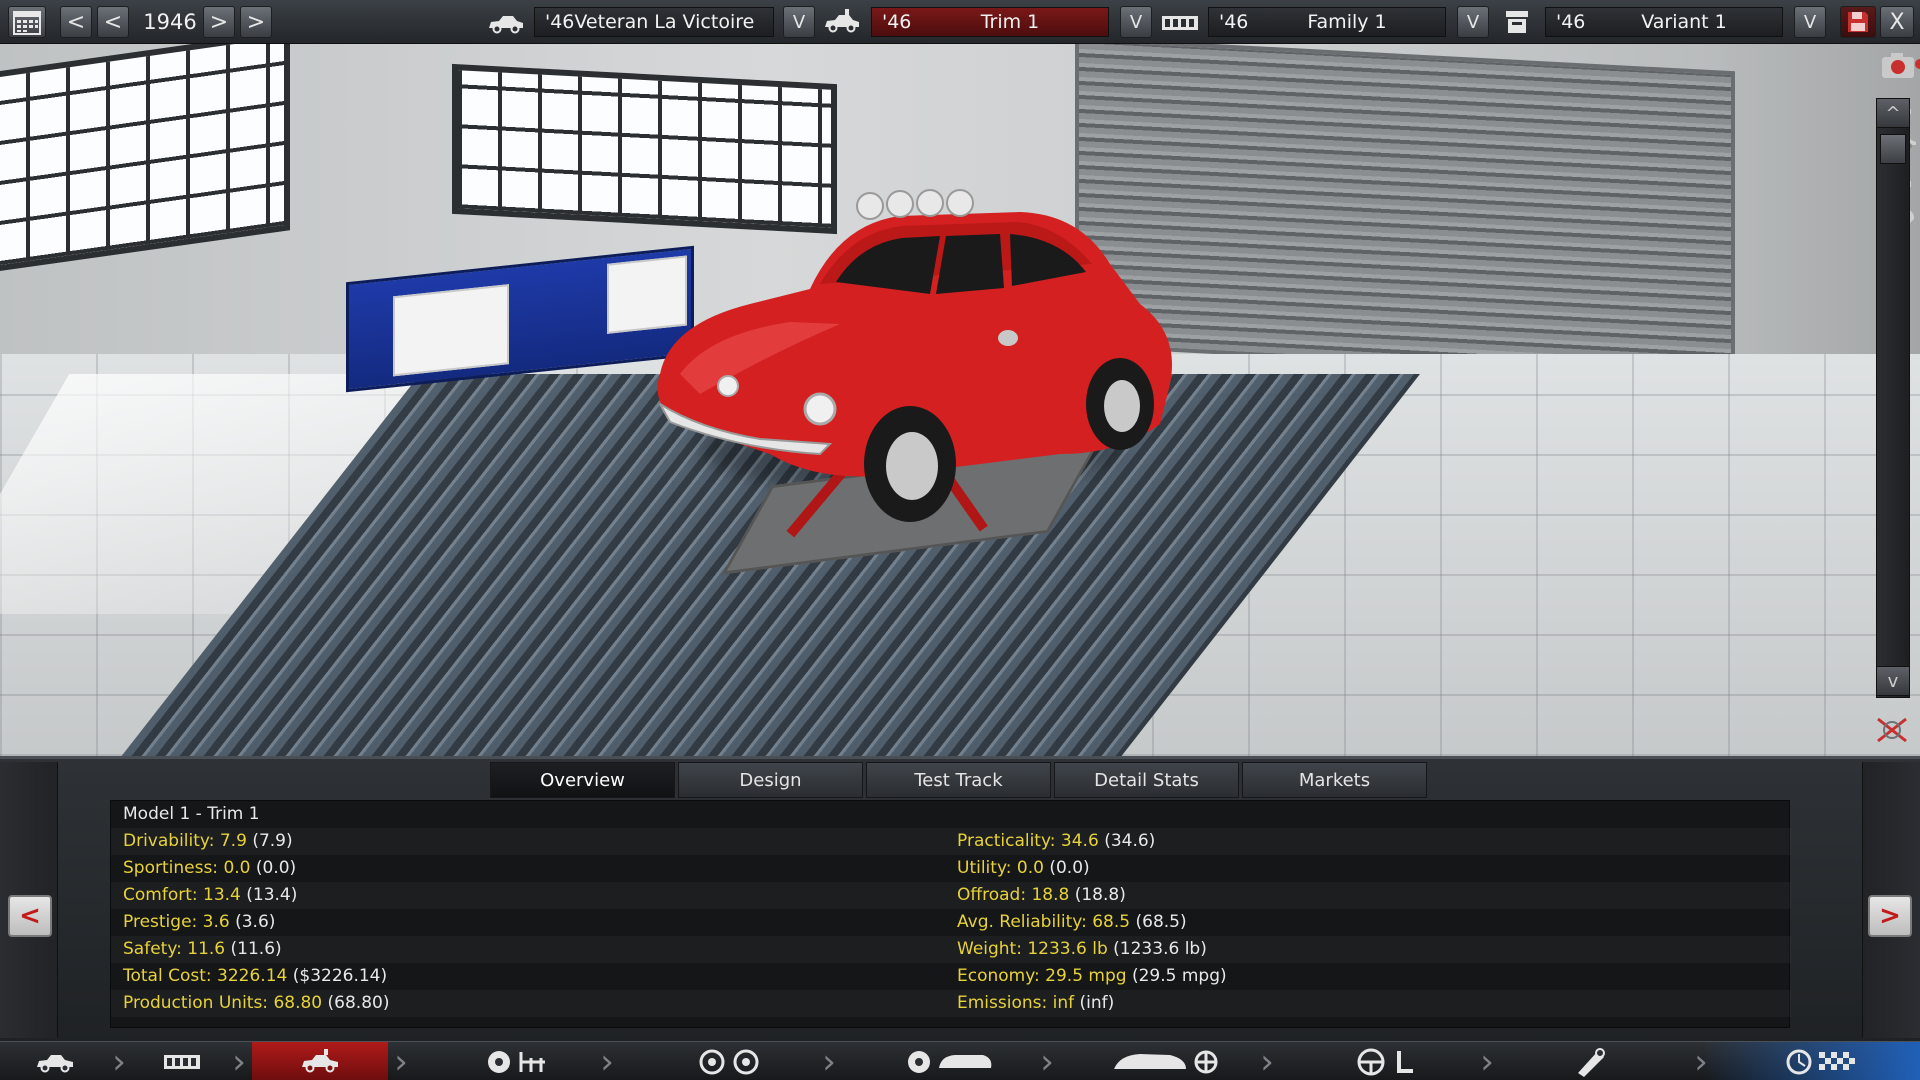  What do you see at coordinates (223, 1003) in the screenshot?
I see `stat-key: Production Units: 68.80` at bounding box center [223, 1003].